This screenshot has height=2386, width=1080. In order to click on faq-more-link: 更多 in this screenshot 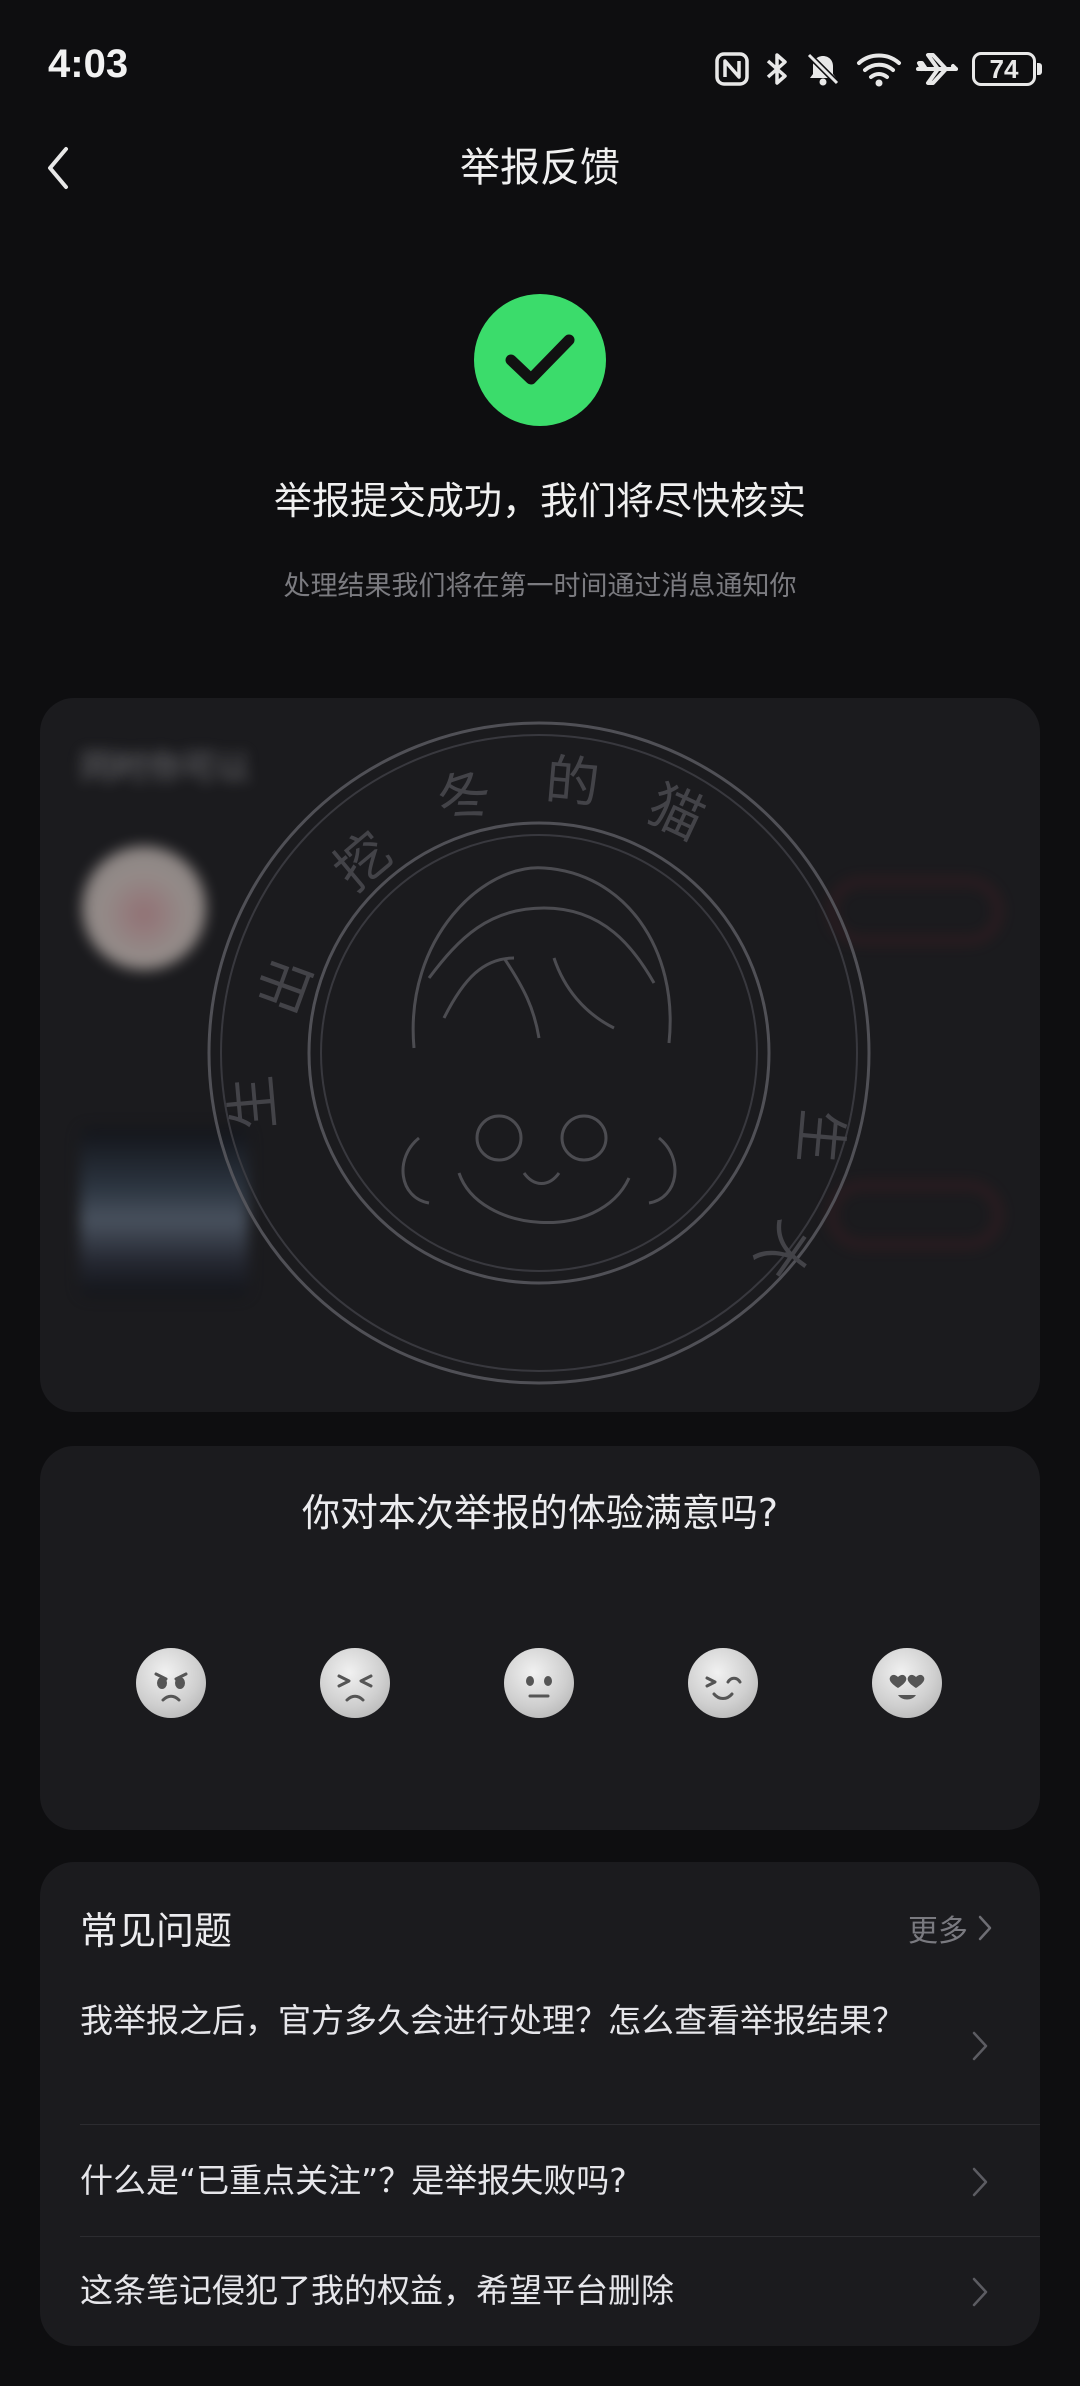, I will do `click(950, 1928)`.